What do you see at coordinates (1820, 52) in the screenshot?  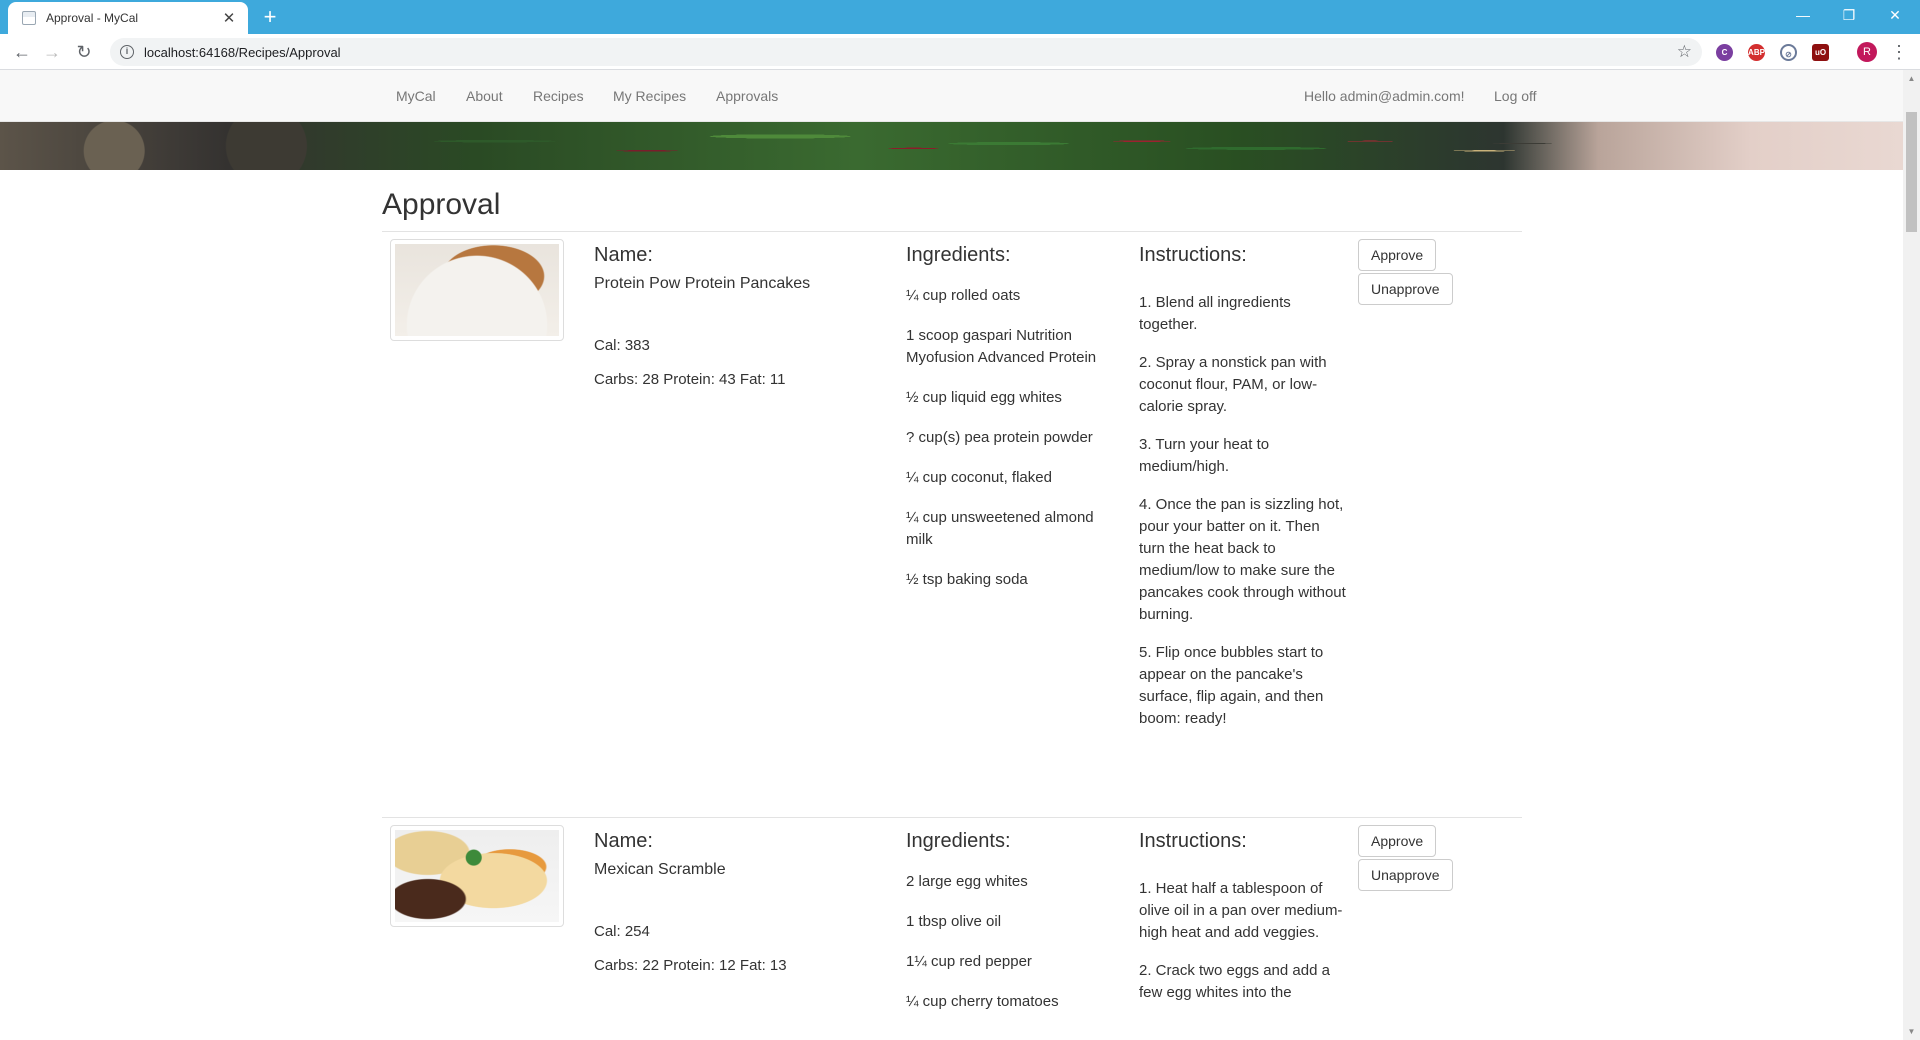 I see `ublock-icon: uO` at bounding box center [1820, 52].